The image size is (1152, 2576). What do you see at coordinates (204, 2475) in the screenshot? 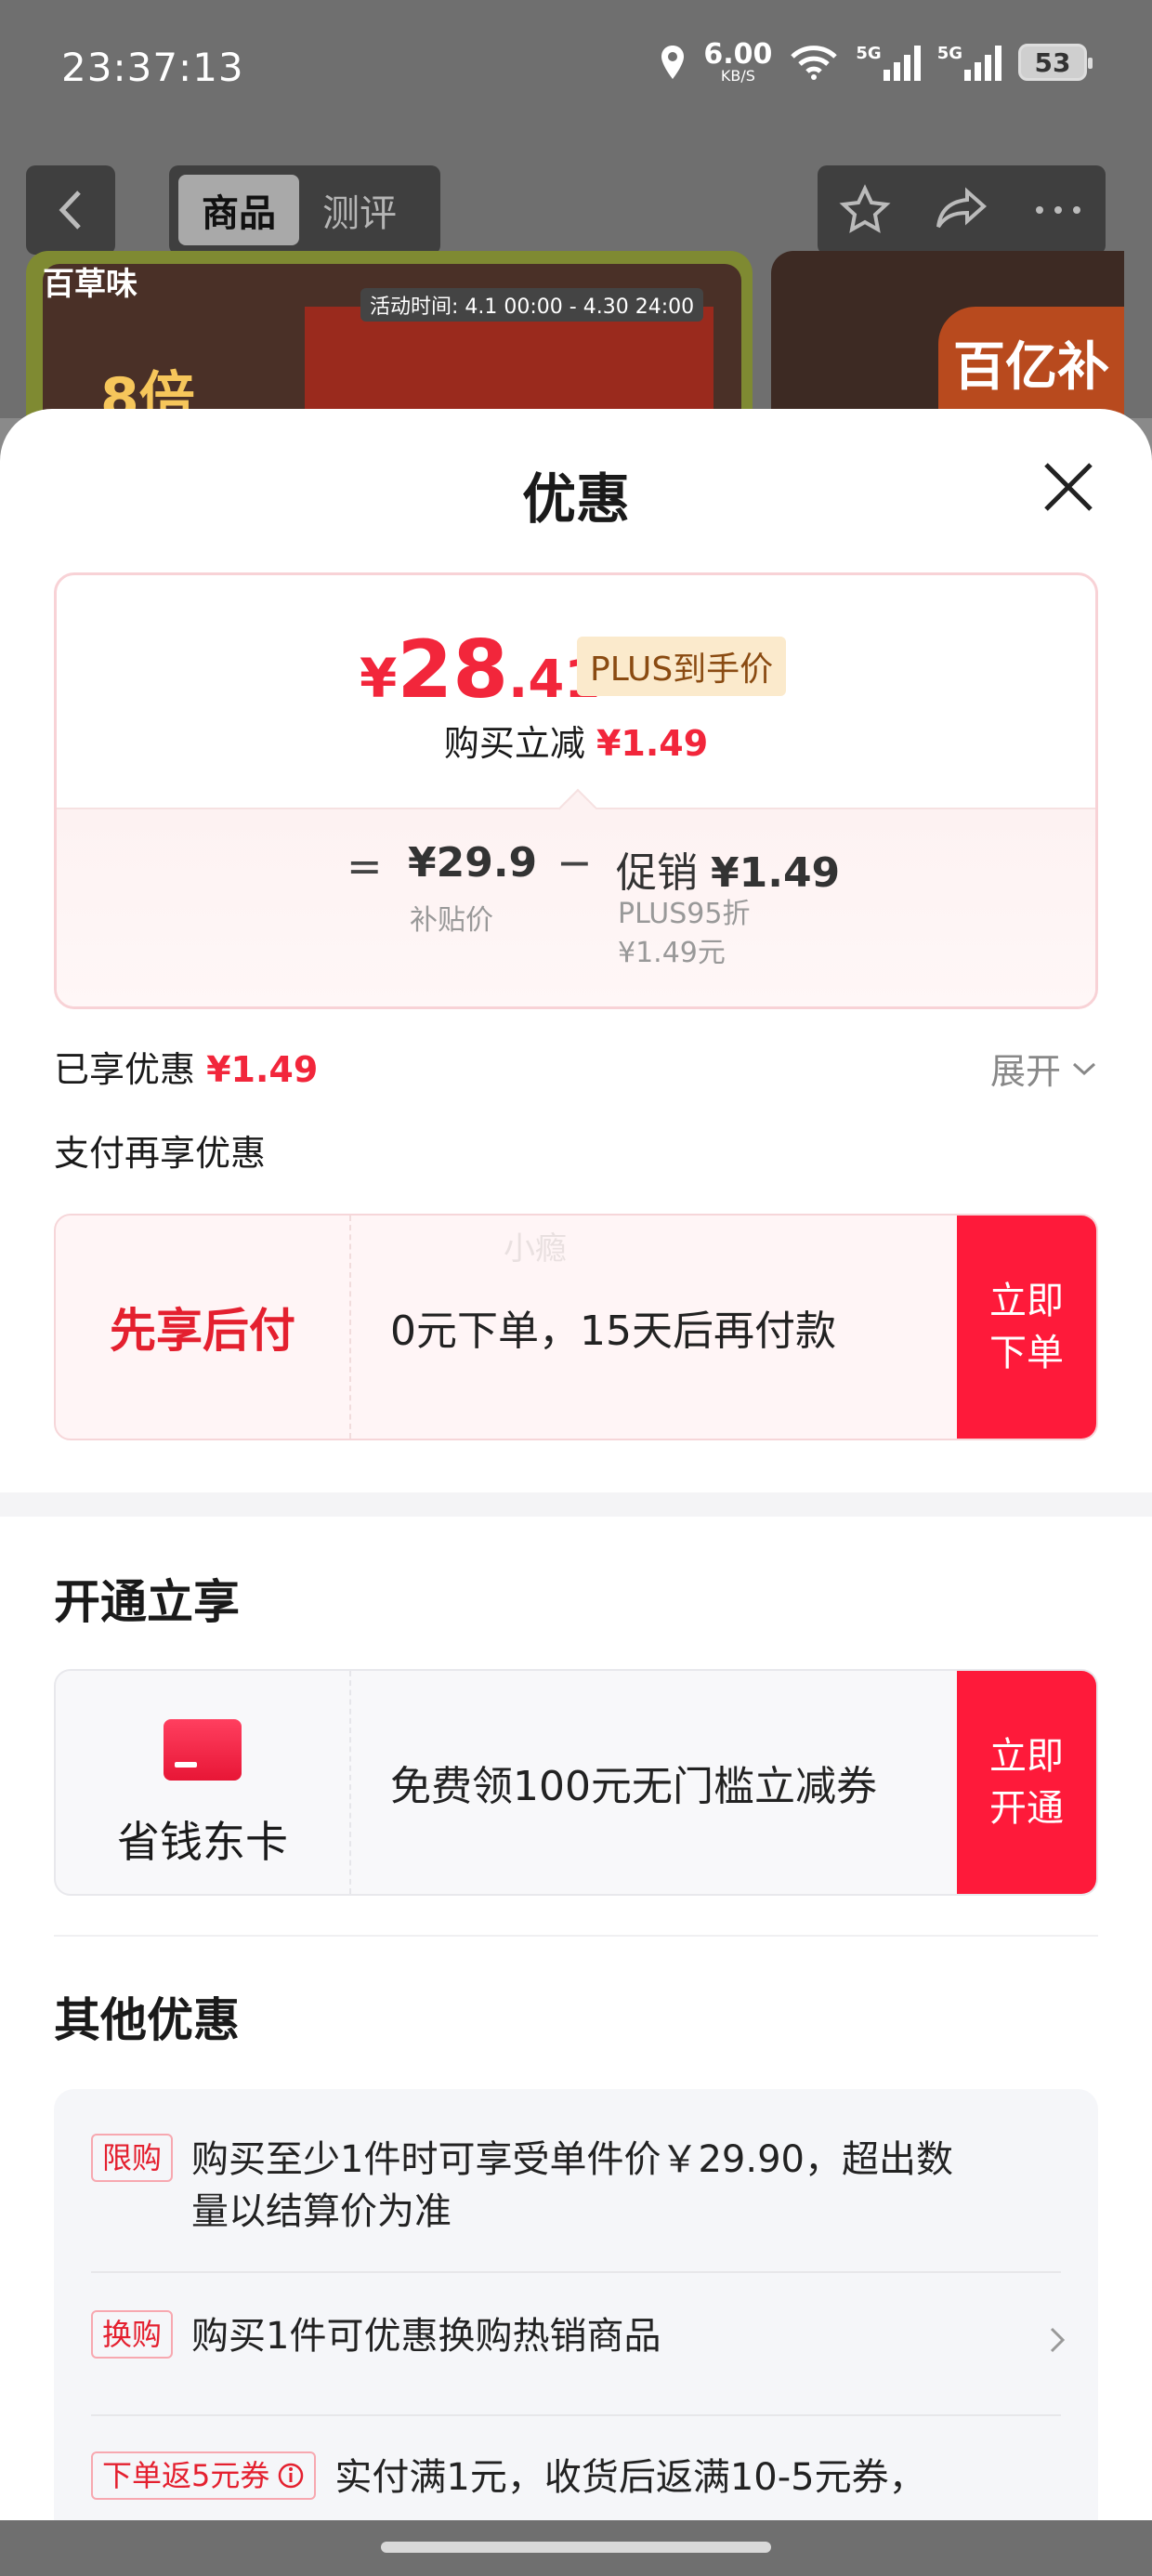
I see `offer-tag: 下单返5元券` at bounding box center [204, 2475].